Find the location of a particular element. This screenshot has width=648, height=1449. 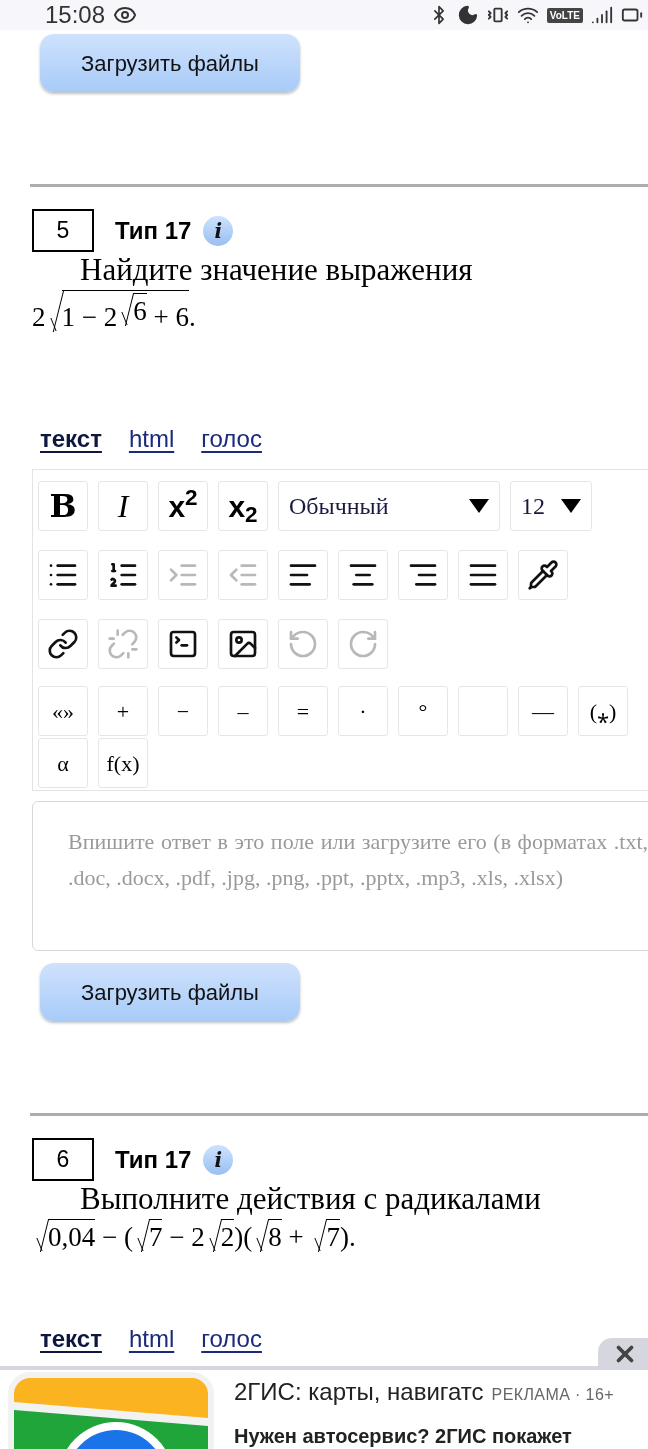

symbol-button: ° is located at coordinates (423, 711).